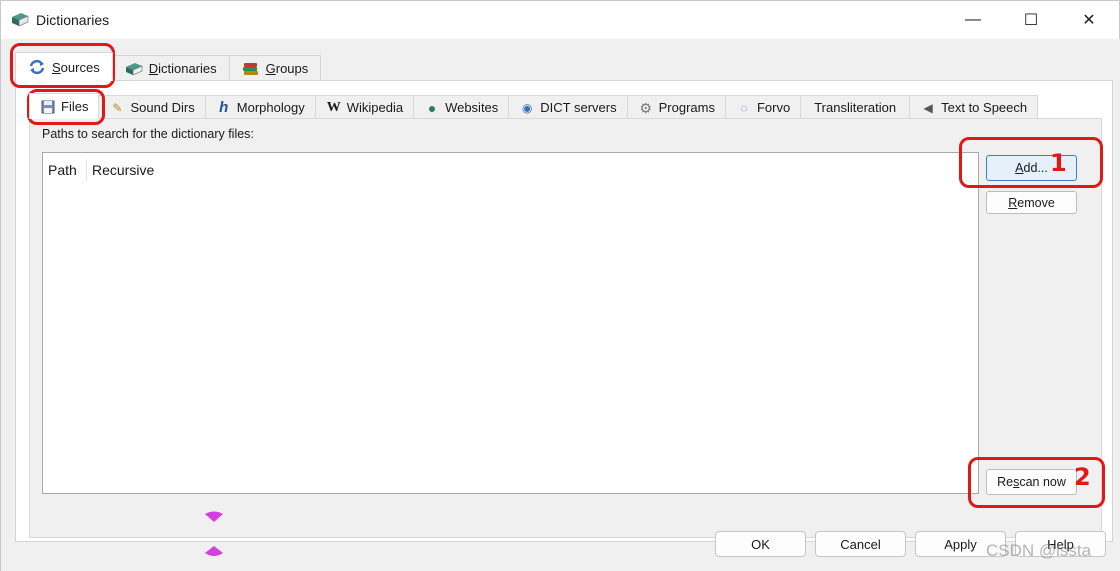 Image resolution: width=1120 pixels, height=571 pixels. I want to click on tab-groups: Groups, so click(275, 68).